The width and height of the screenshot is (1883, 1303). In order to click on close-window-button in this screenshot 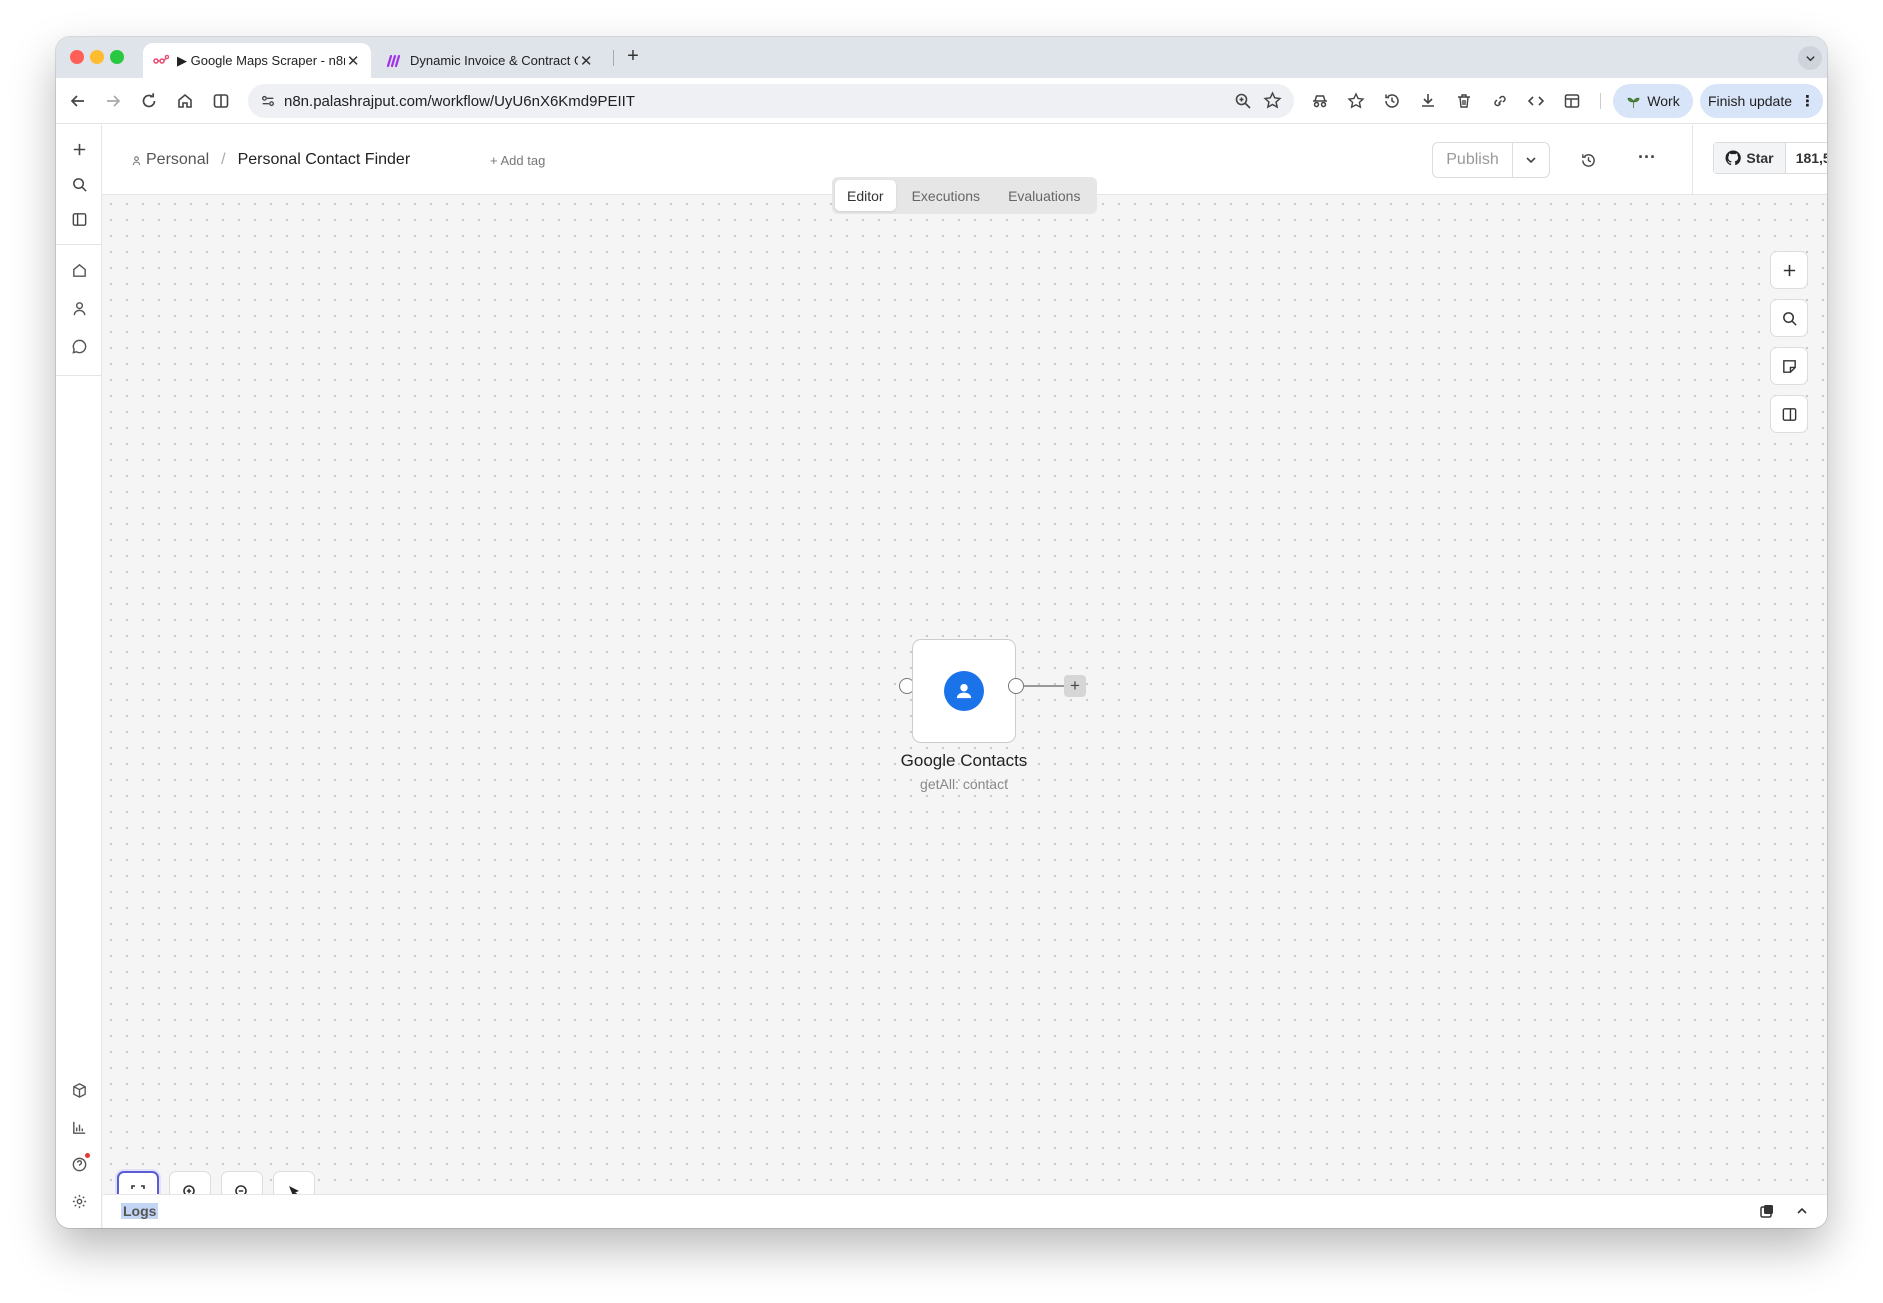, I will do `click(77, 57)`.